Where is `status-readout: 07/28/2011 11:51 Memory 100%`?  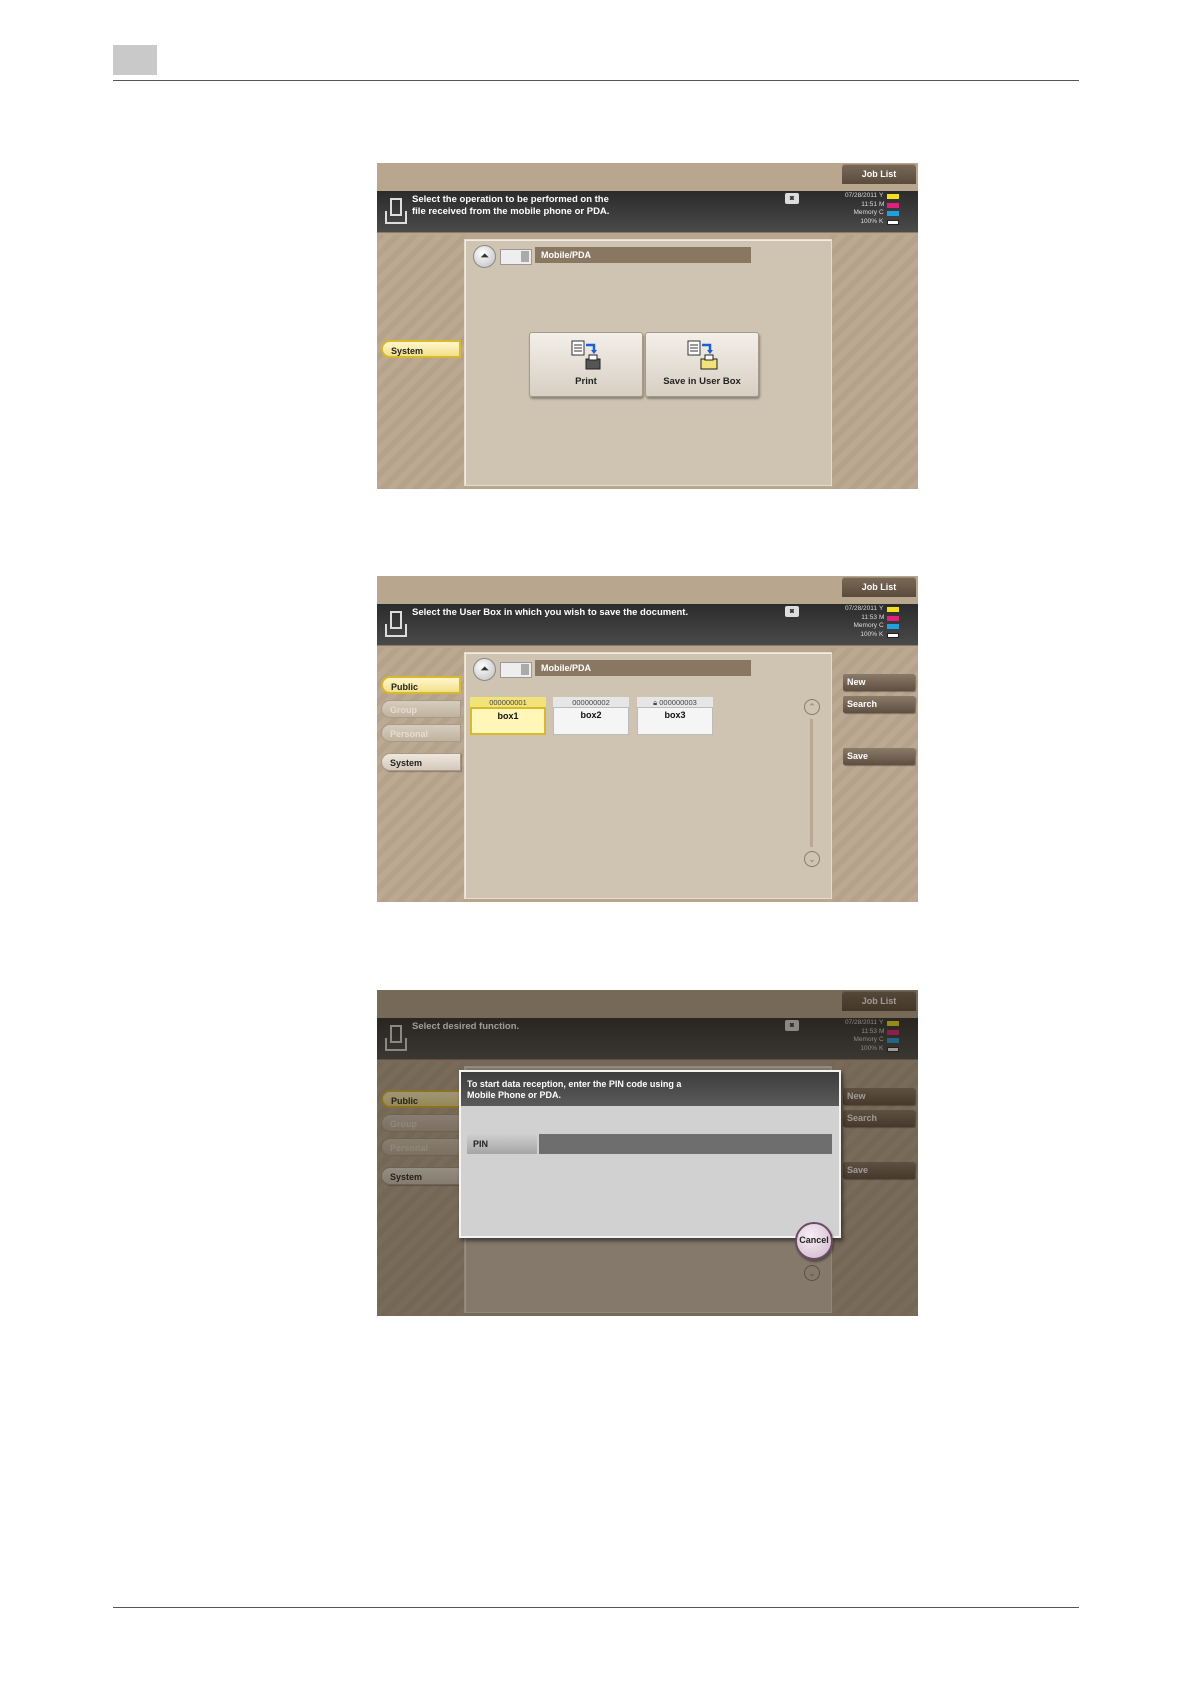
status-readout: 07/28/2011 11:51 Memory 100% is located at coordinates (847, 209).